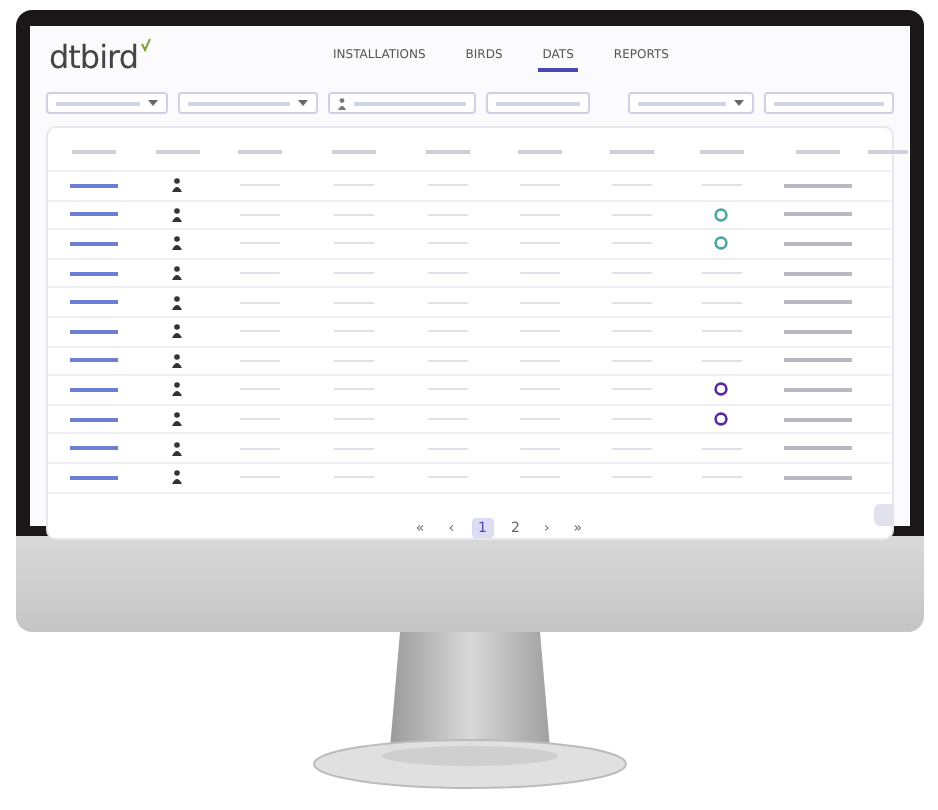 This screenshot has height=810, width=938. I want to click on check-icon, so click(145, 45).